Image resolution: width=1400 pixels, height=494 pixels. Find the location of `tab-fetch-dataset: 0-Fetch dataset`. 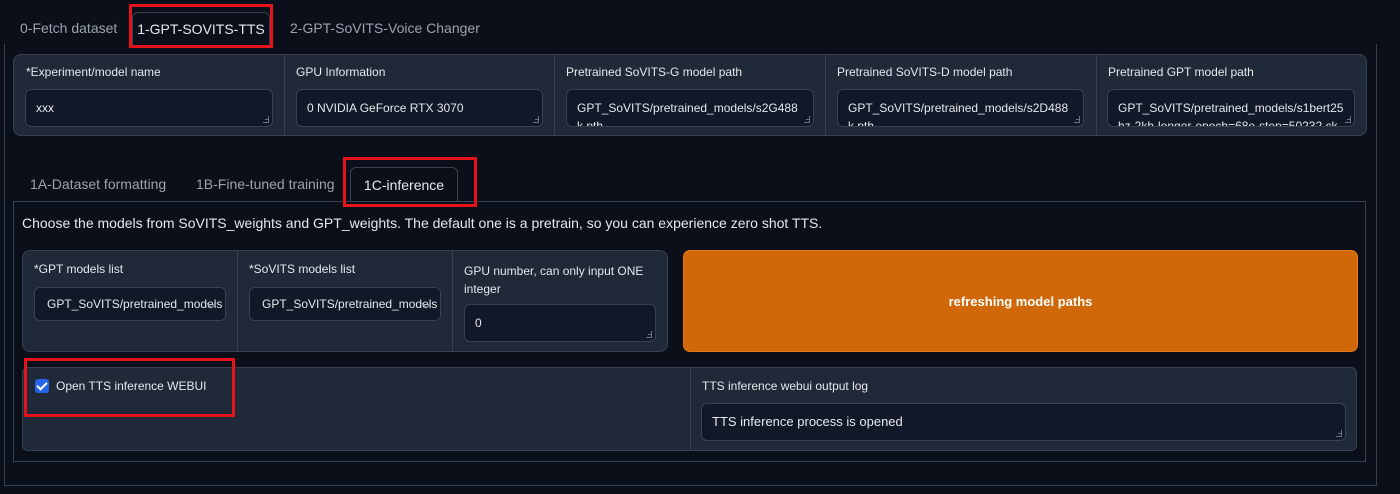

tab-fetch-dataset: 0-Fetch dataset is located at coordinates (68, 28).